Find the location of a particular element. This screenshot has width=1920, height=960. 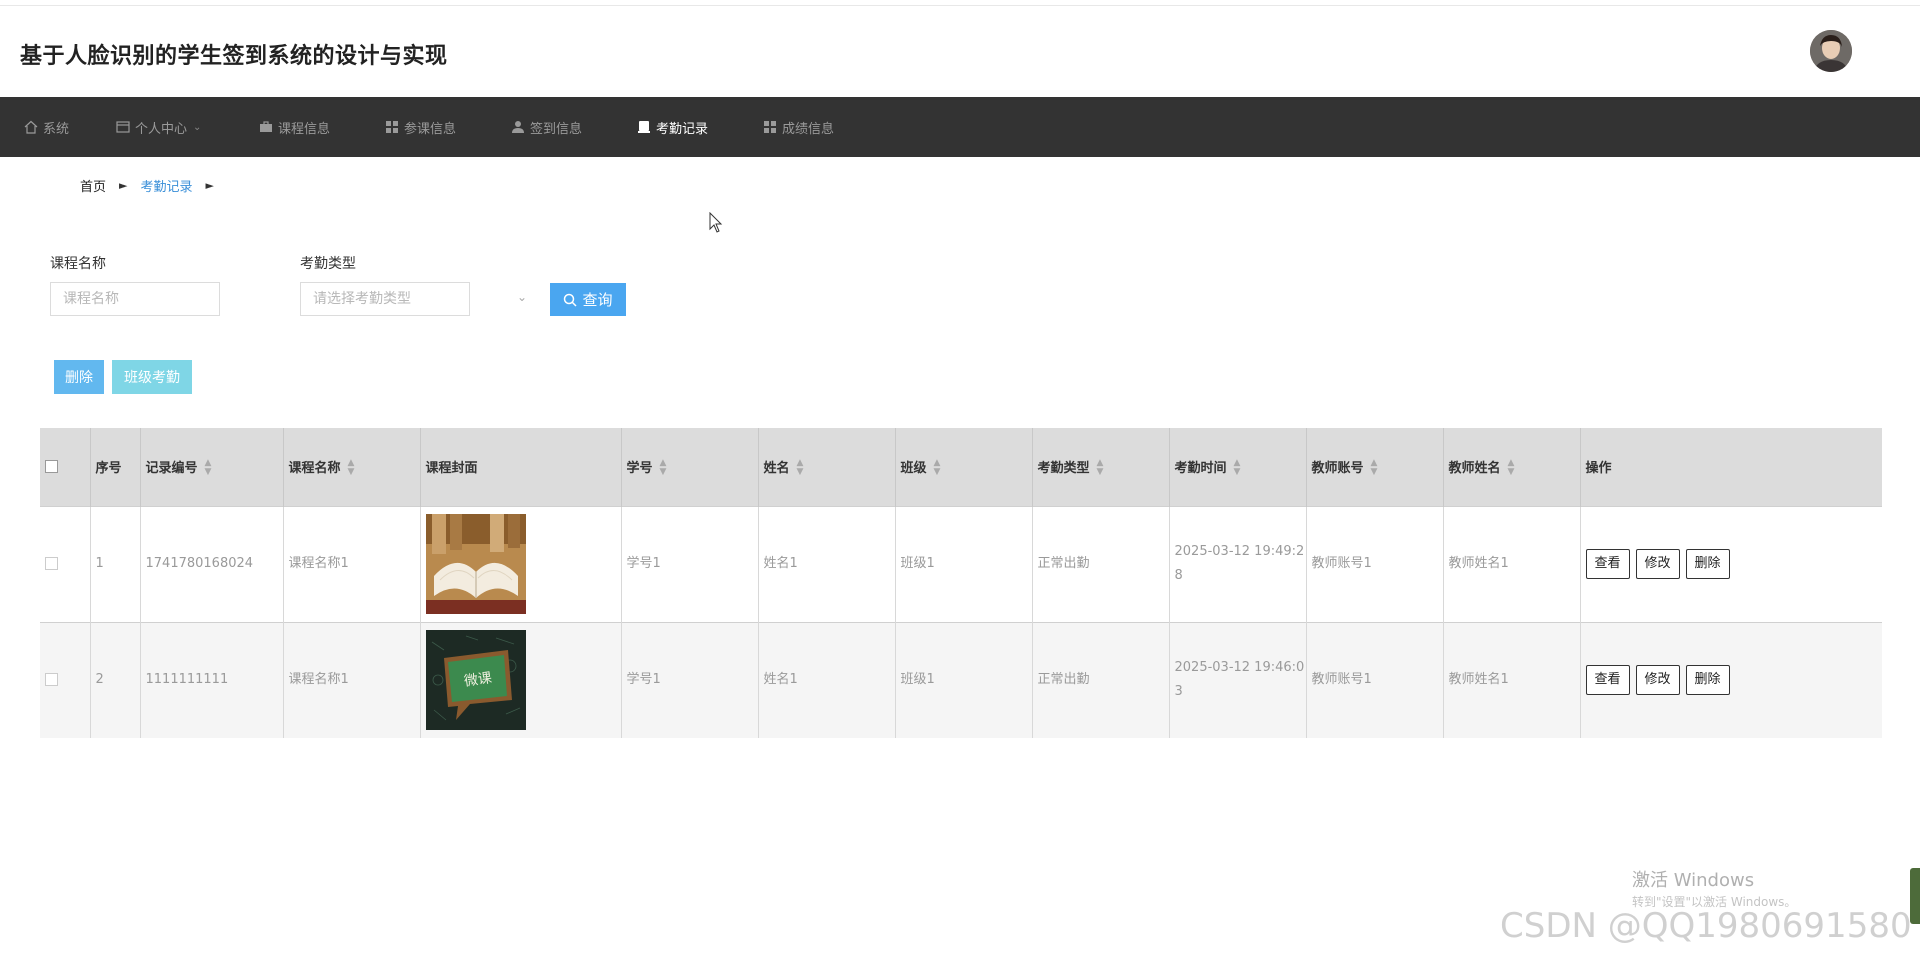

user-avatar is located at coordinates (1831, 51).